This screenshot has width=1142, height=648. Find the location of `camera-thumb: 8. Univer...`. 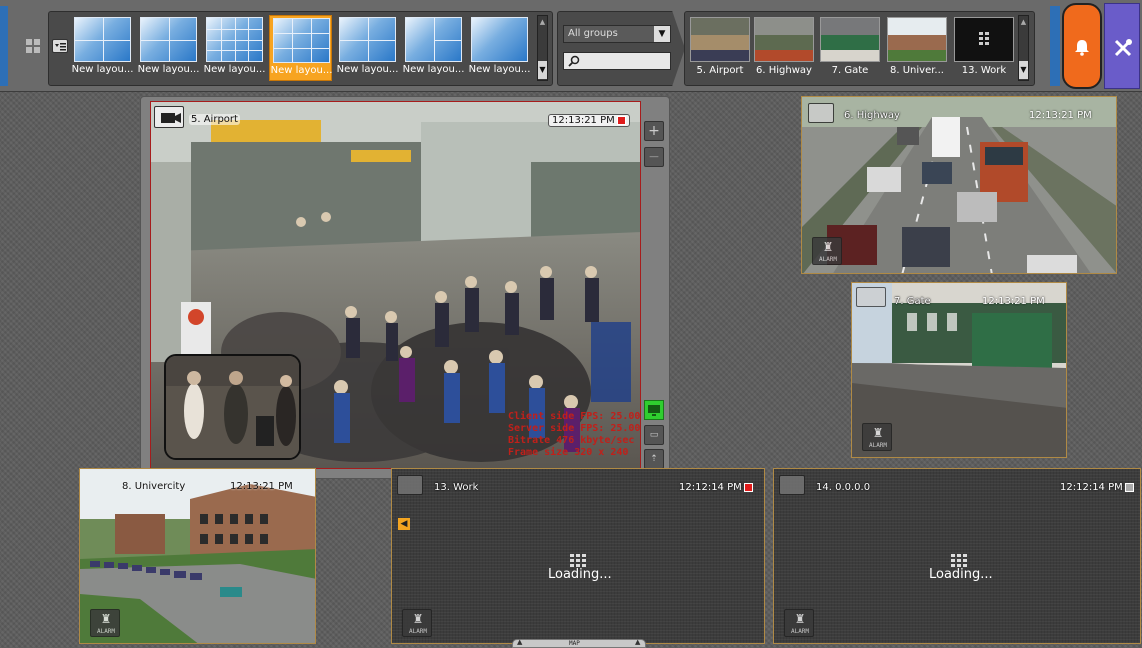

camera-thumb: 8. Univer... is located at coordinates (917, 48).